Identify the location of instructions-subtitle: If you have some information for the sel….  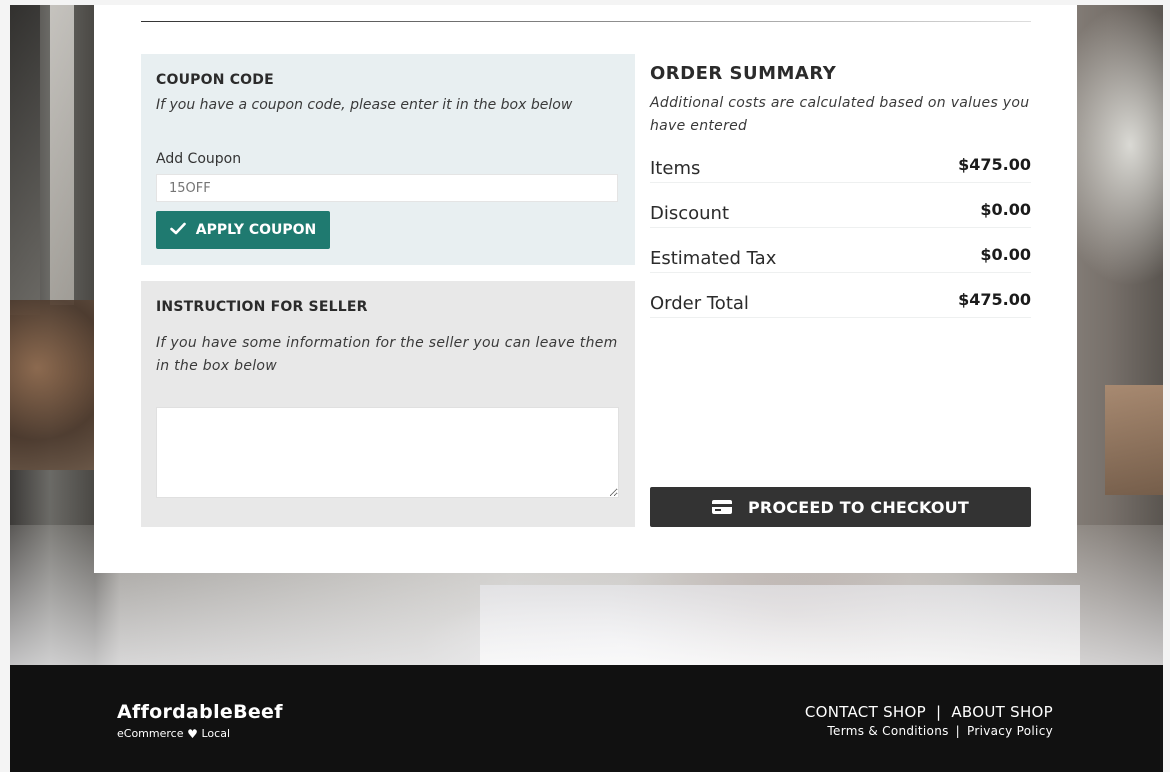
(387, 354).